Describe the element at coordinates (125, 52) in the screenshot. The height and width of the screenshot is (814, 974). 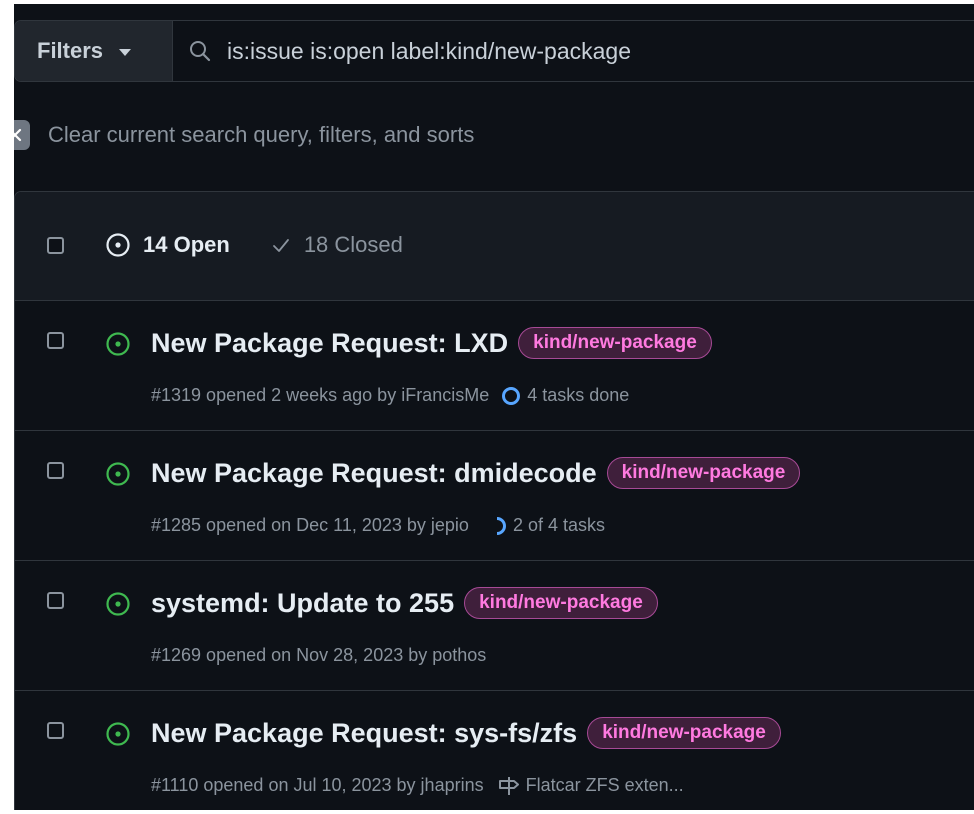
I see `chevron-down-icon` at that location.